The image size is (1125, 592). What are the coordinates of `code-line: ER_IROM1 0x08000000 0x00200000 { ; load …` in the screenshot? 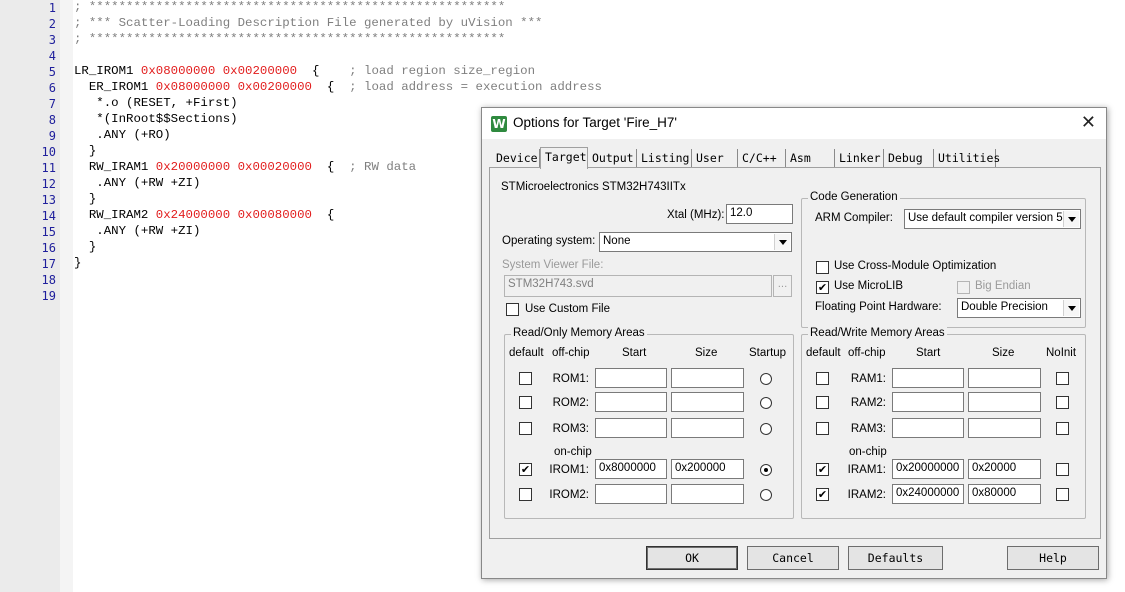 It's located at (338, 88).